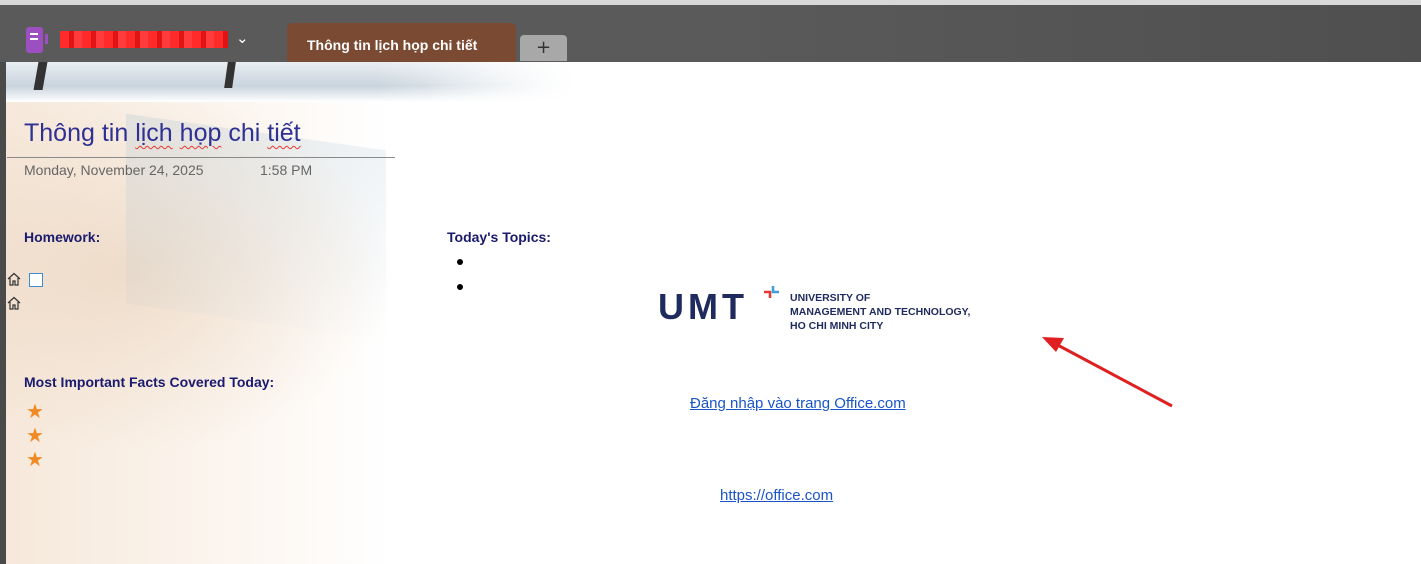  I want to click on tab-thong-tin-lich-hop: Thông tin lịch họp chi tiết, so click(401, 45).